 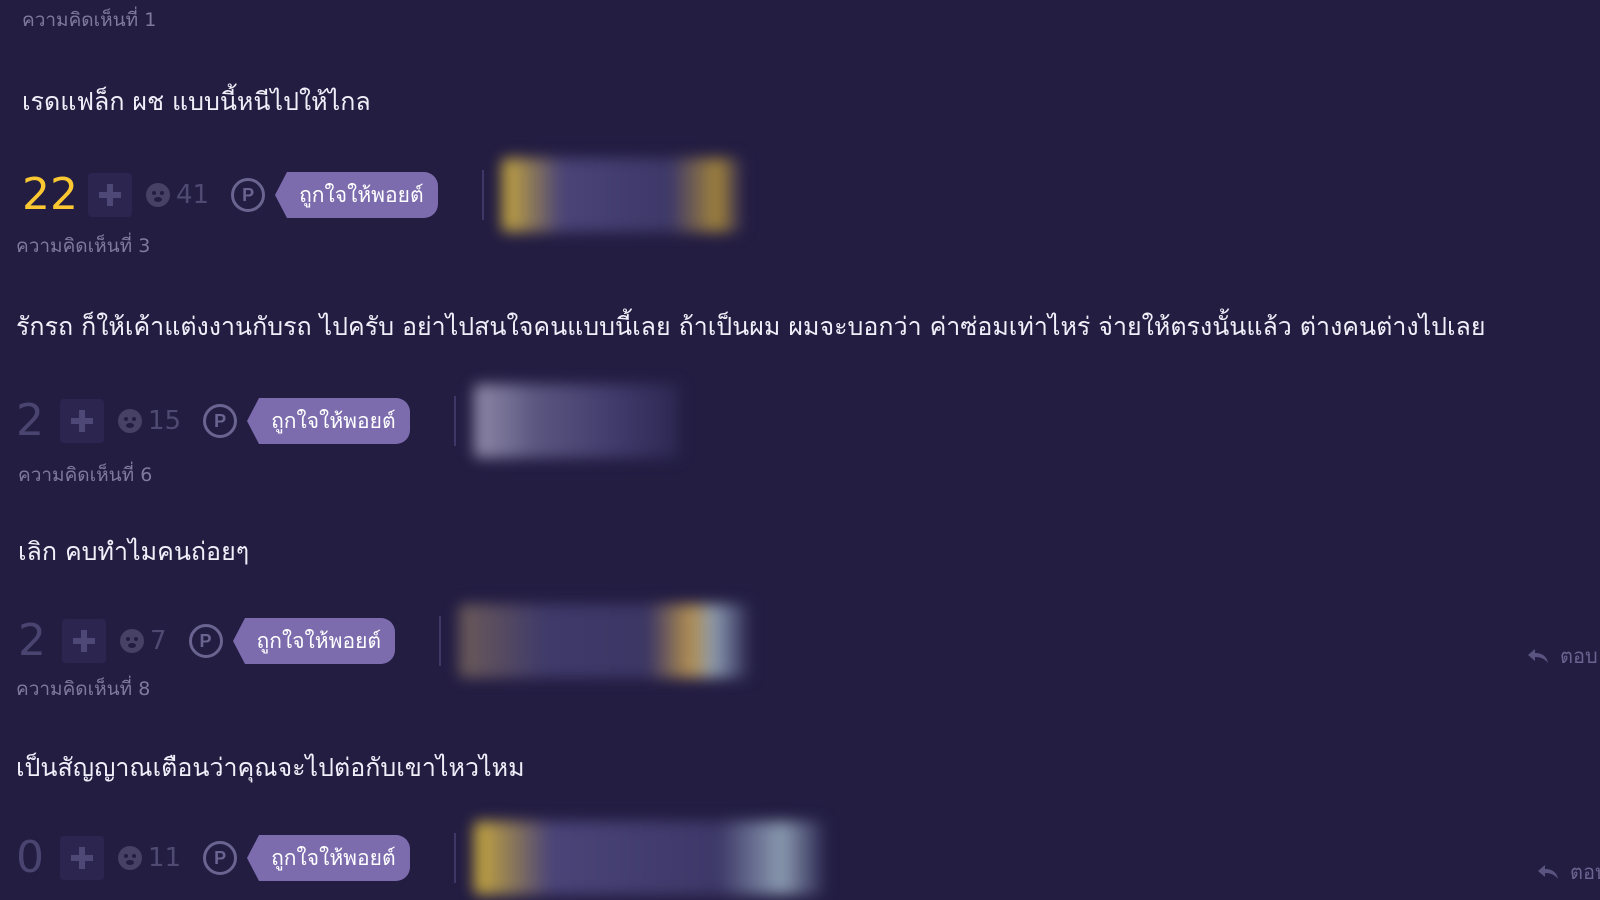 I want to click on comment-actions: 2 7 P ถูกใจให้พอยต์, so click(x=384, y=641).